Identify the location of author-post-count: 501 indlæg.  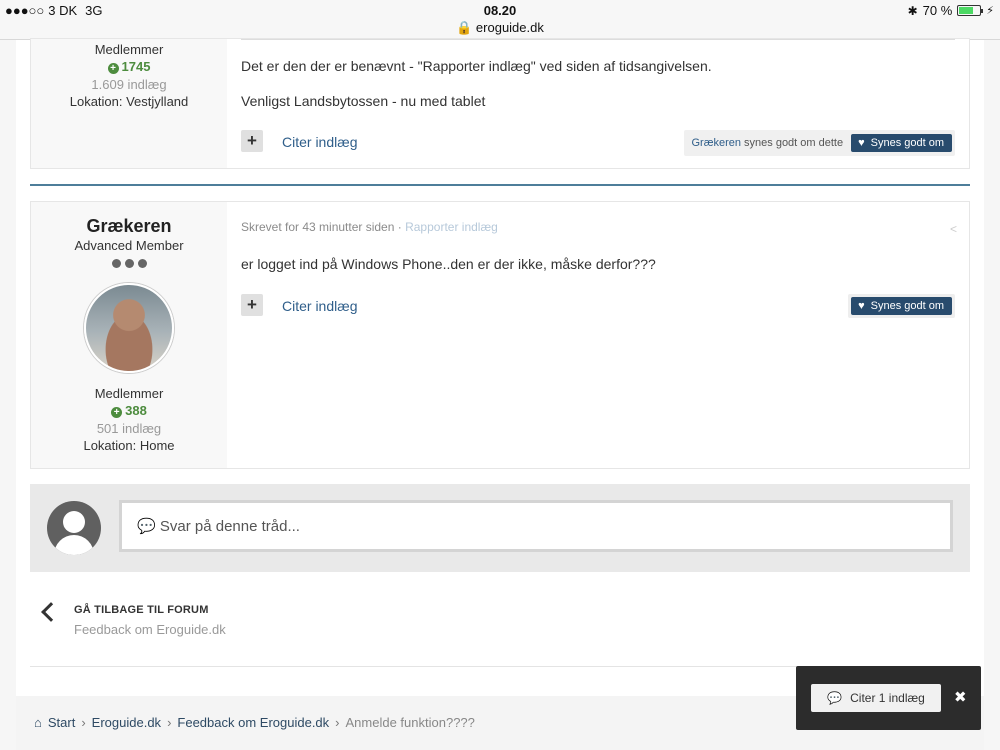
(129, 428).